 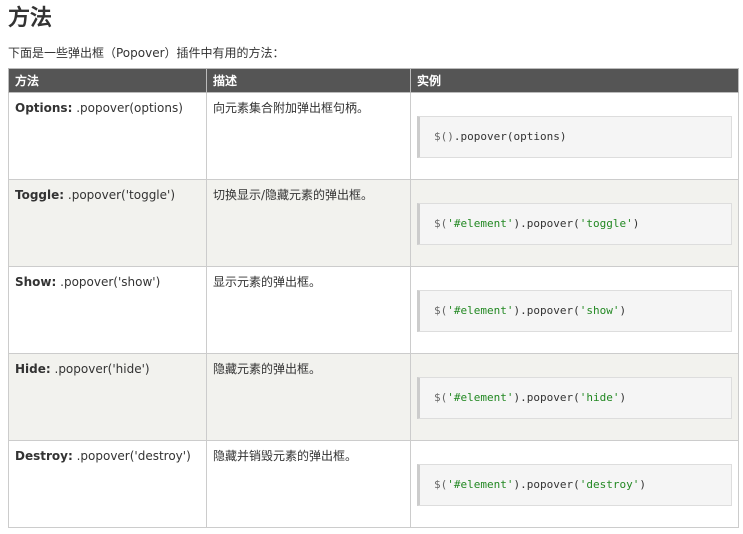 What do you see at coordinates (285, 456) in the screenshot?
I see `method-description: 隐藏并销毁元素的弹出框。` at bounding box center [285, 456].